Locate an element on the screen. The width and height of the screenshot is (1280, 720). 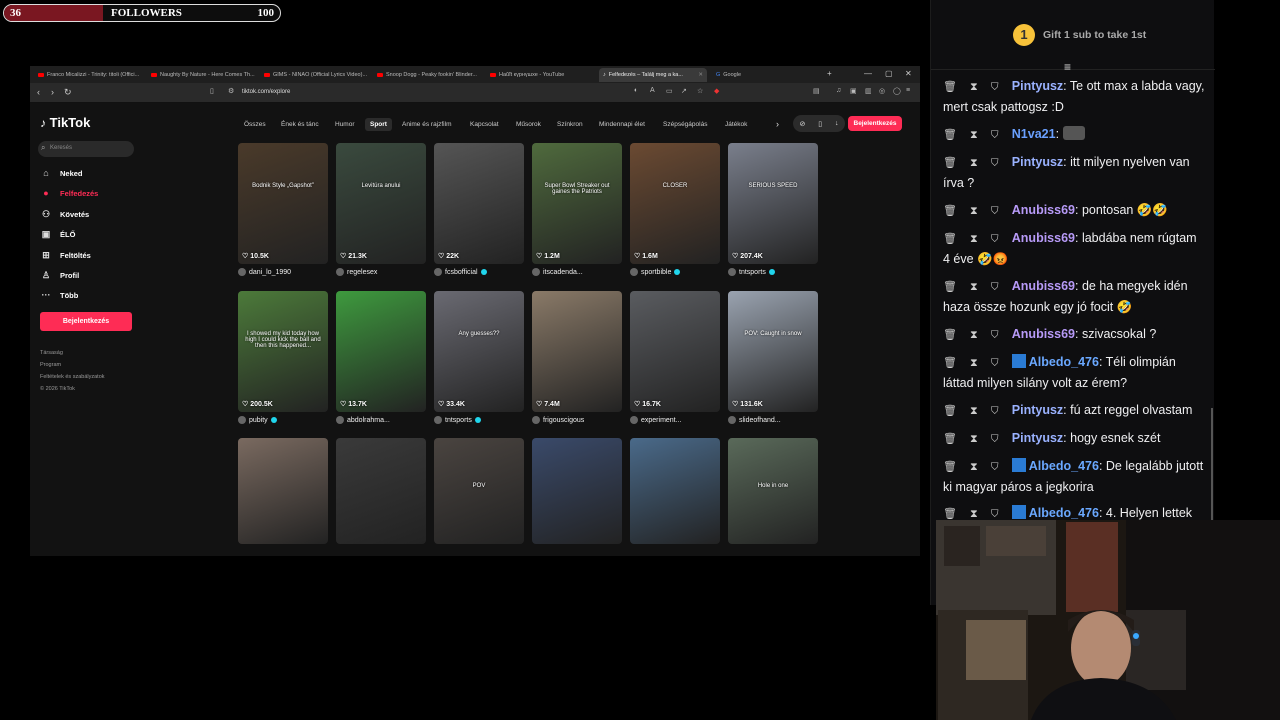
category-beauty: Szépségápolás is located at coordinates (685, 124).